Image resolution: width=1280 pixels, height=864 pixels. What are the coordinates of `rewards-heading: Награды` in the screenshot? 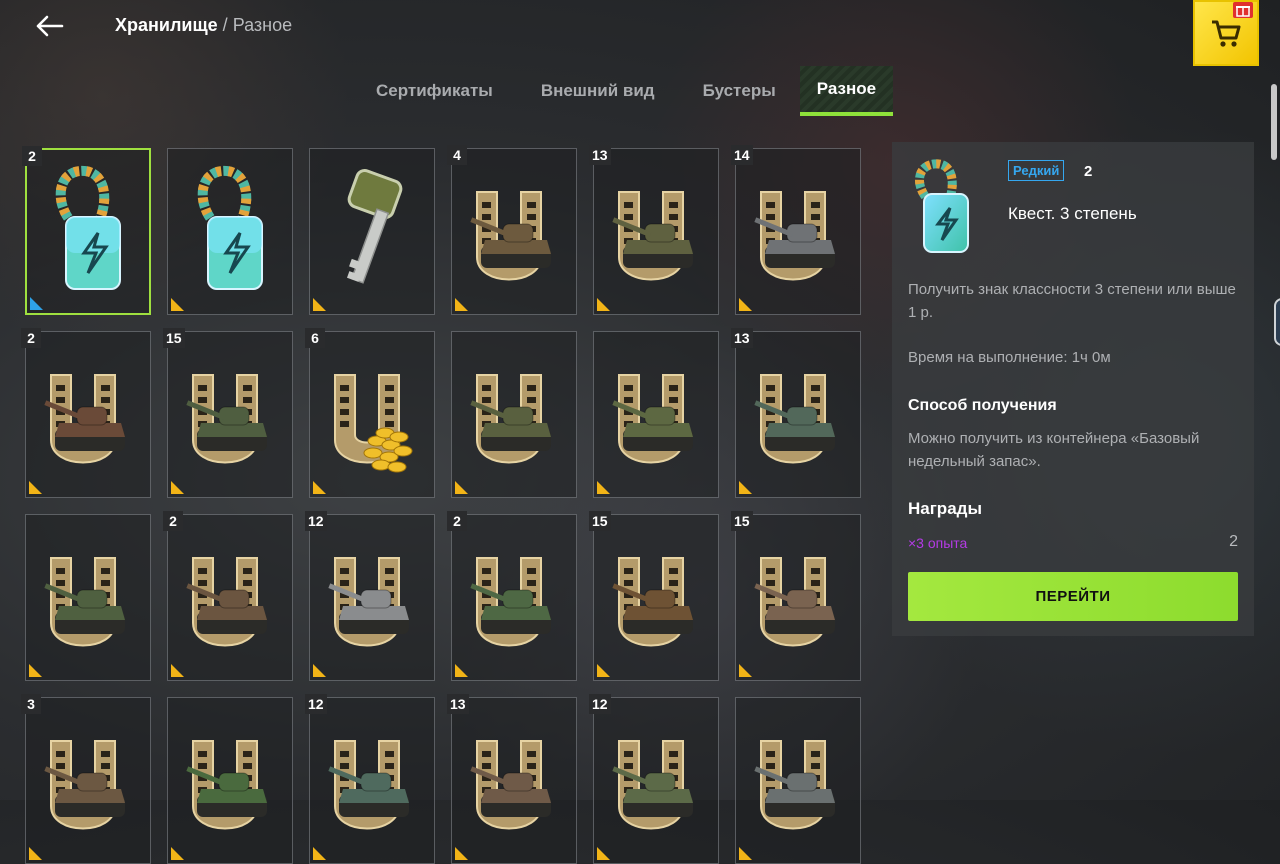 It's located at (945, 508).